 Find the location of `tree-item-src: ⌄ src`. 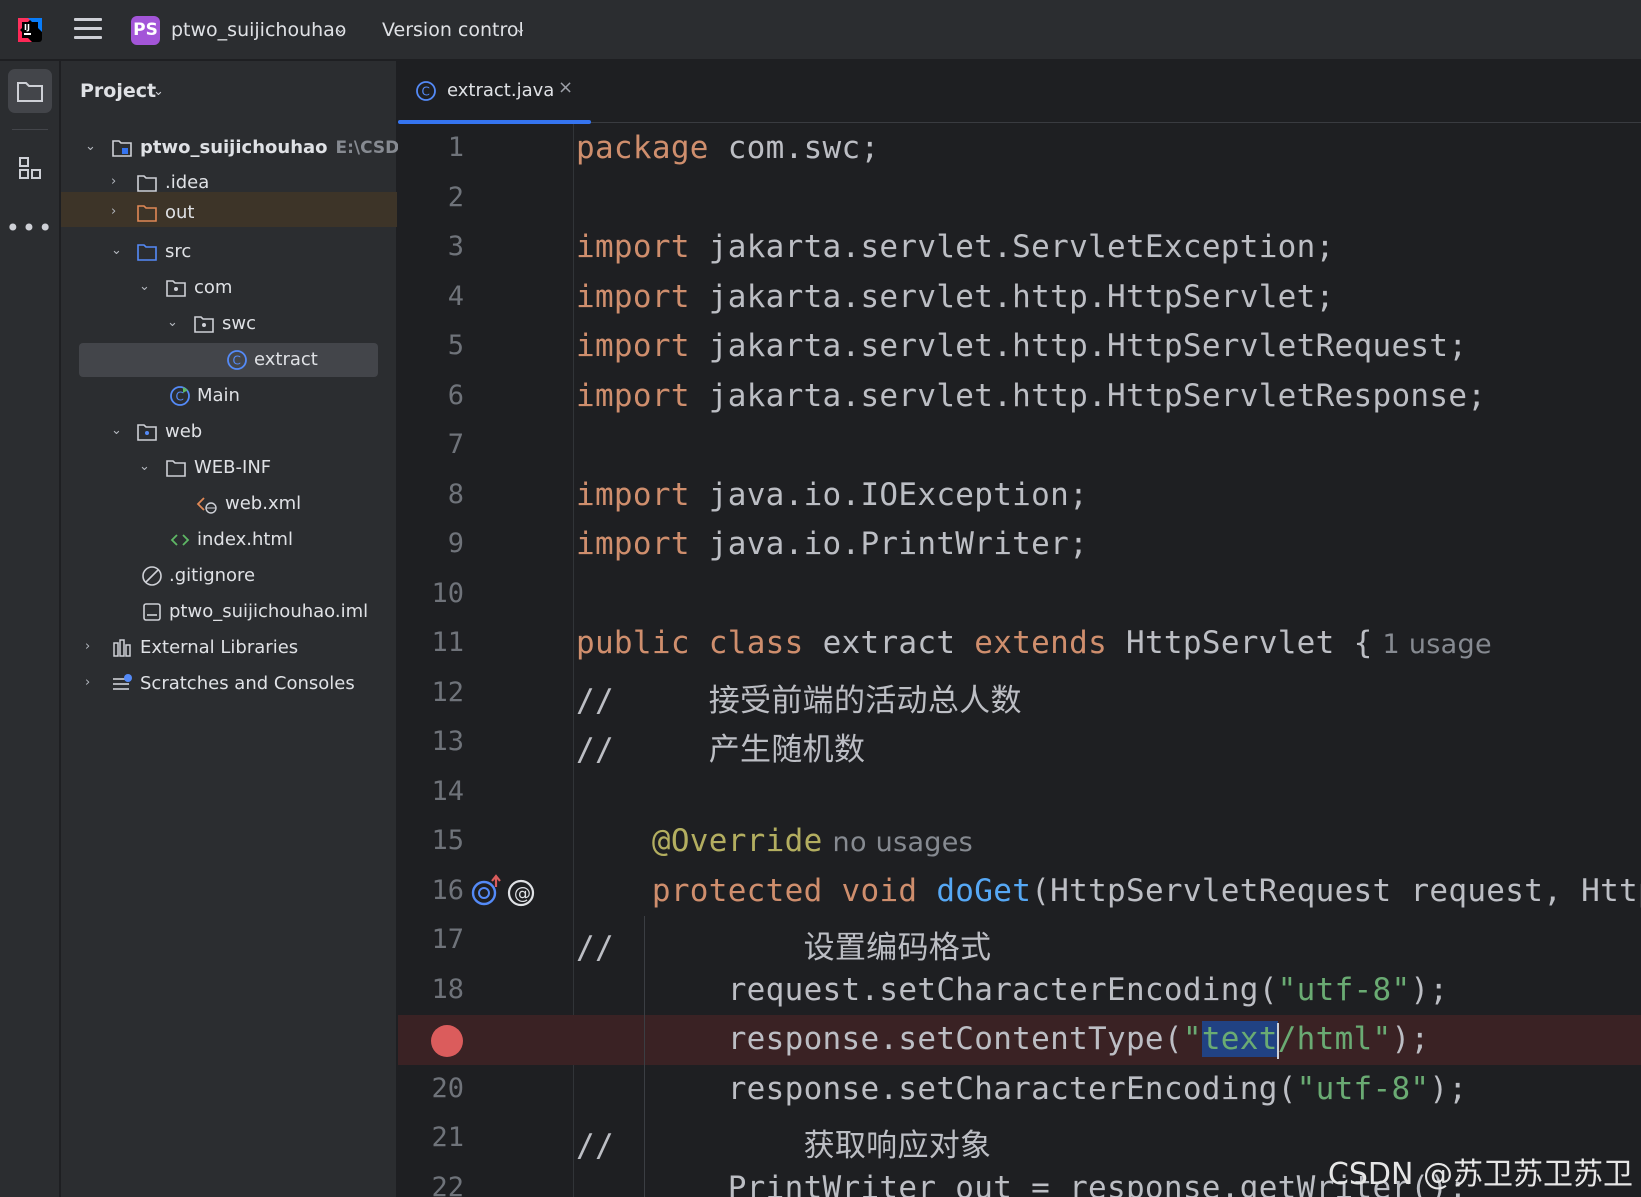

tree-item-src: ⌄ src is located at coordinates (229, 252).